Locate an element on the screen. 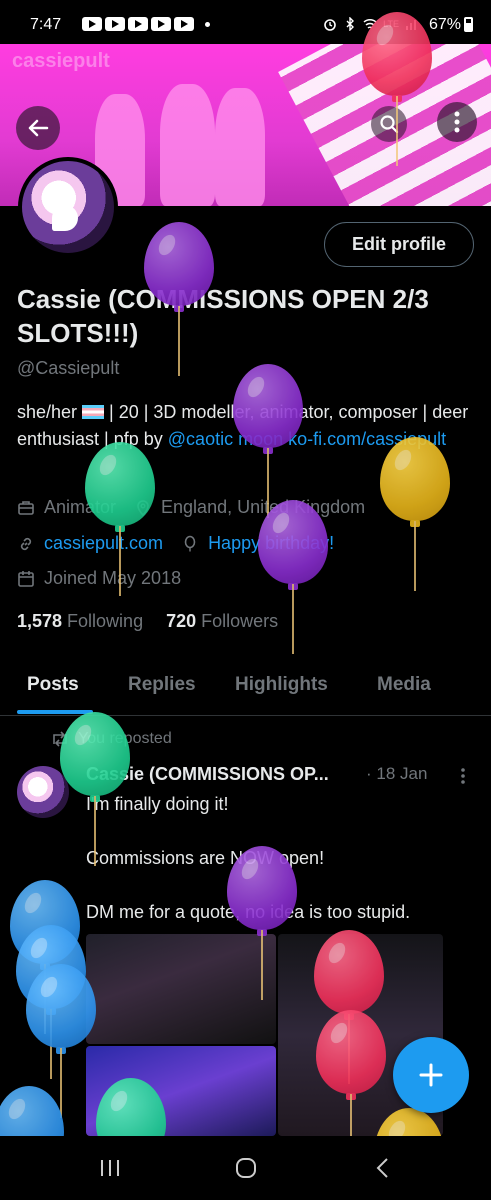 This screenshot has height=1200, width=491. search-icon is located at coordinates (389, 124).